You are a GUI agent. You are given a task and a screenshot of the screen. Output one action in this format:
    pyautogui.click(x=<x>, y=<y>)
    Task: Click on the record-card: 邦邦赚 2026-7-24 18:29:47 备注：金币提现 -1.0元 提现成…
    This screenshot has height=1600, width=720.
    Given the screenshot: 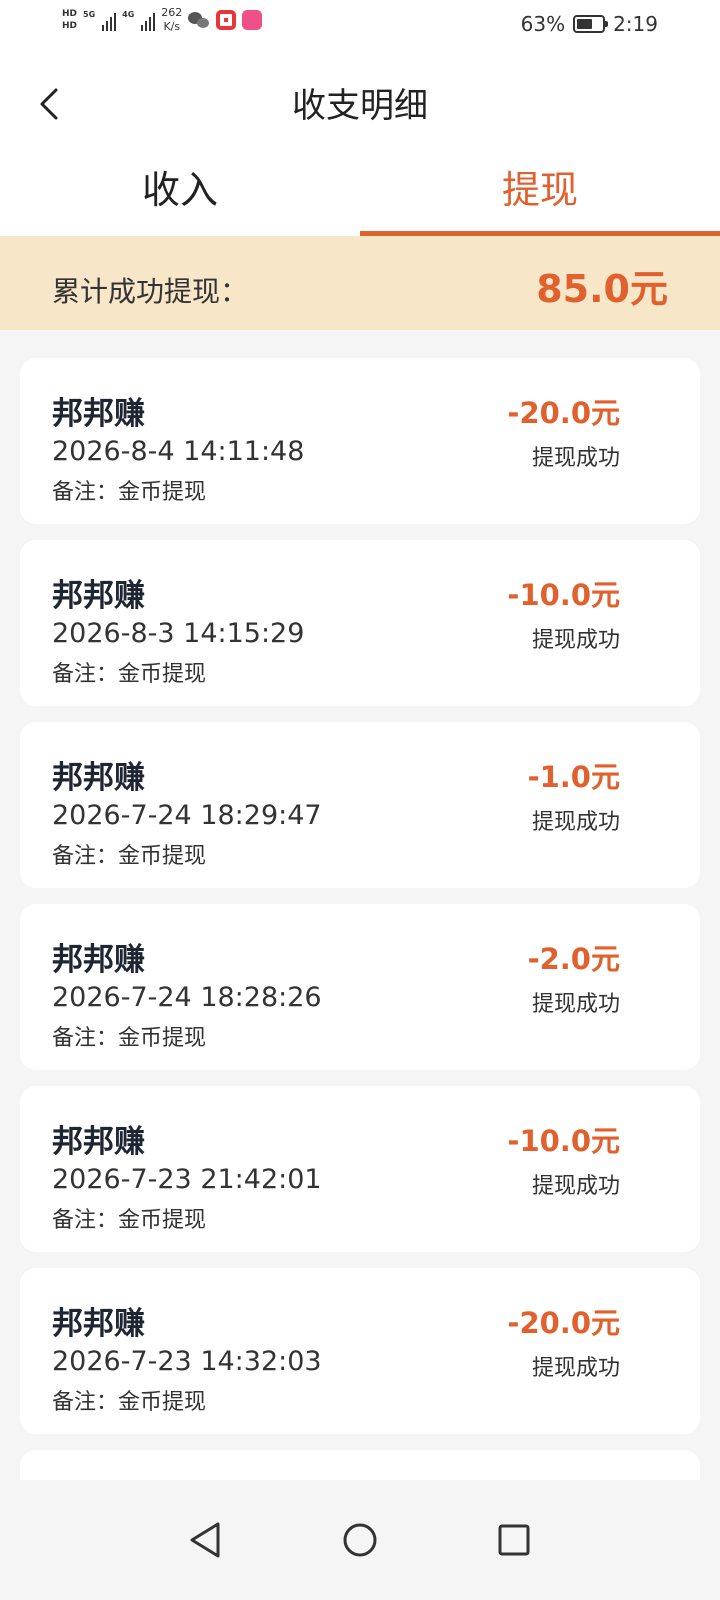 What is the action you would take?
    pyautogui.click(x=360, y=805)
    